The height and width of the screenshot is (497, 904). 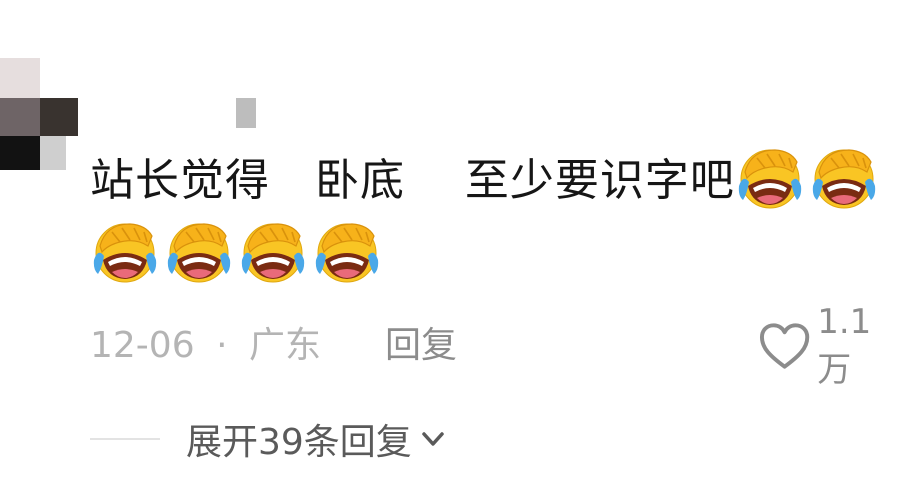 What do you see at coordinates (238, 113) in the screenshot?
I see `username-redacted` at bounding box center [238, 113].